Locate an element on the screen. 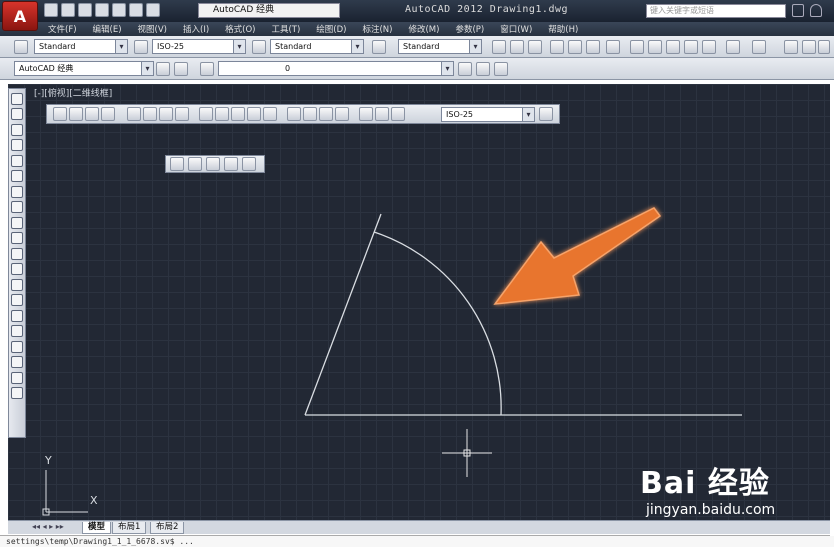 The height and width of the screenshot is (547, 834). text-style-dropdown: Standard is located at coordinates (81, 46).